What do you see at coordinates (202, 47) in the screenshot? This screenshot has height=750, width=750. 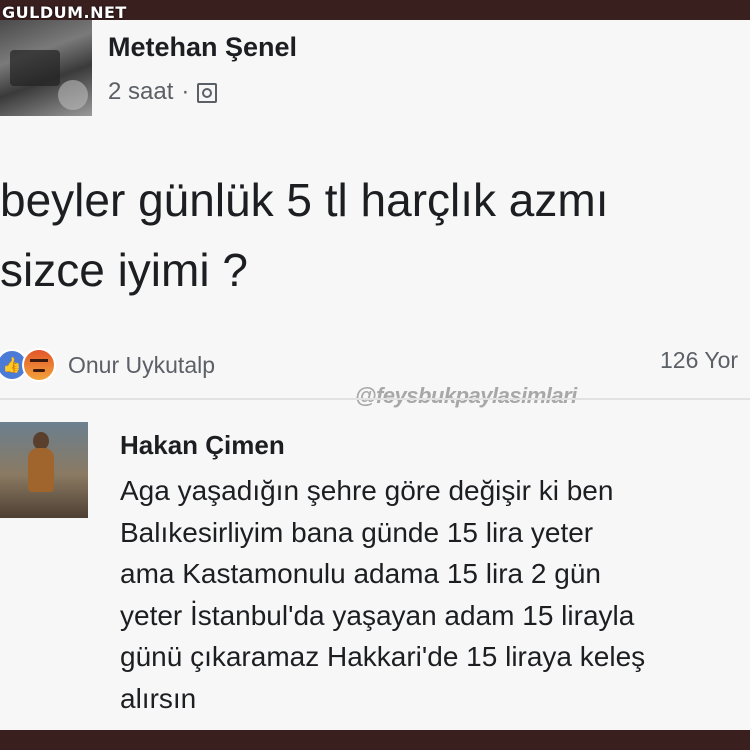 I see `post-author-name: Metehan Şenel` at bounding box center [202, 47].